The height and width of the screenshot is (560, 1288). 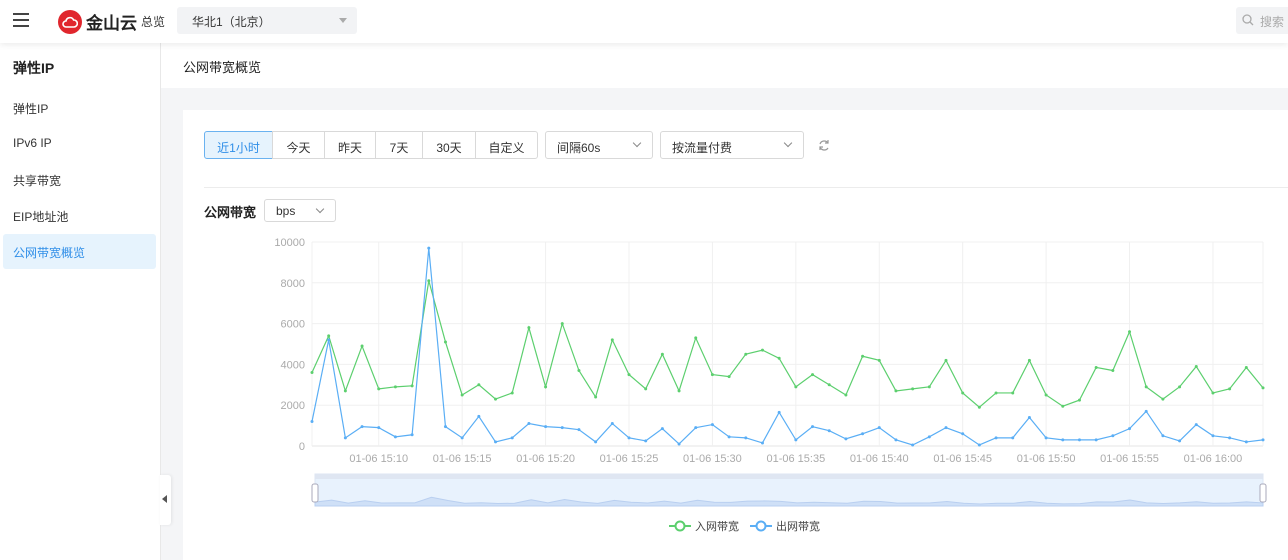 What do you see at coordinates (712, 459) in the screenshot?
I see `x-tick-label: 01-06 15:30` at bounding box center [712, 459].